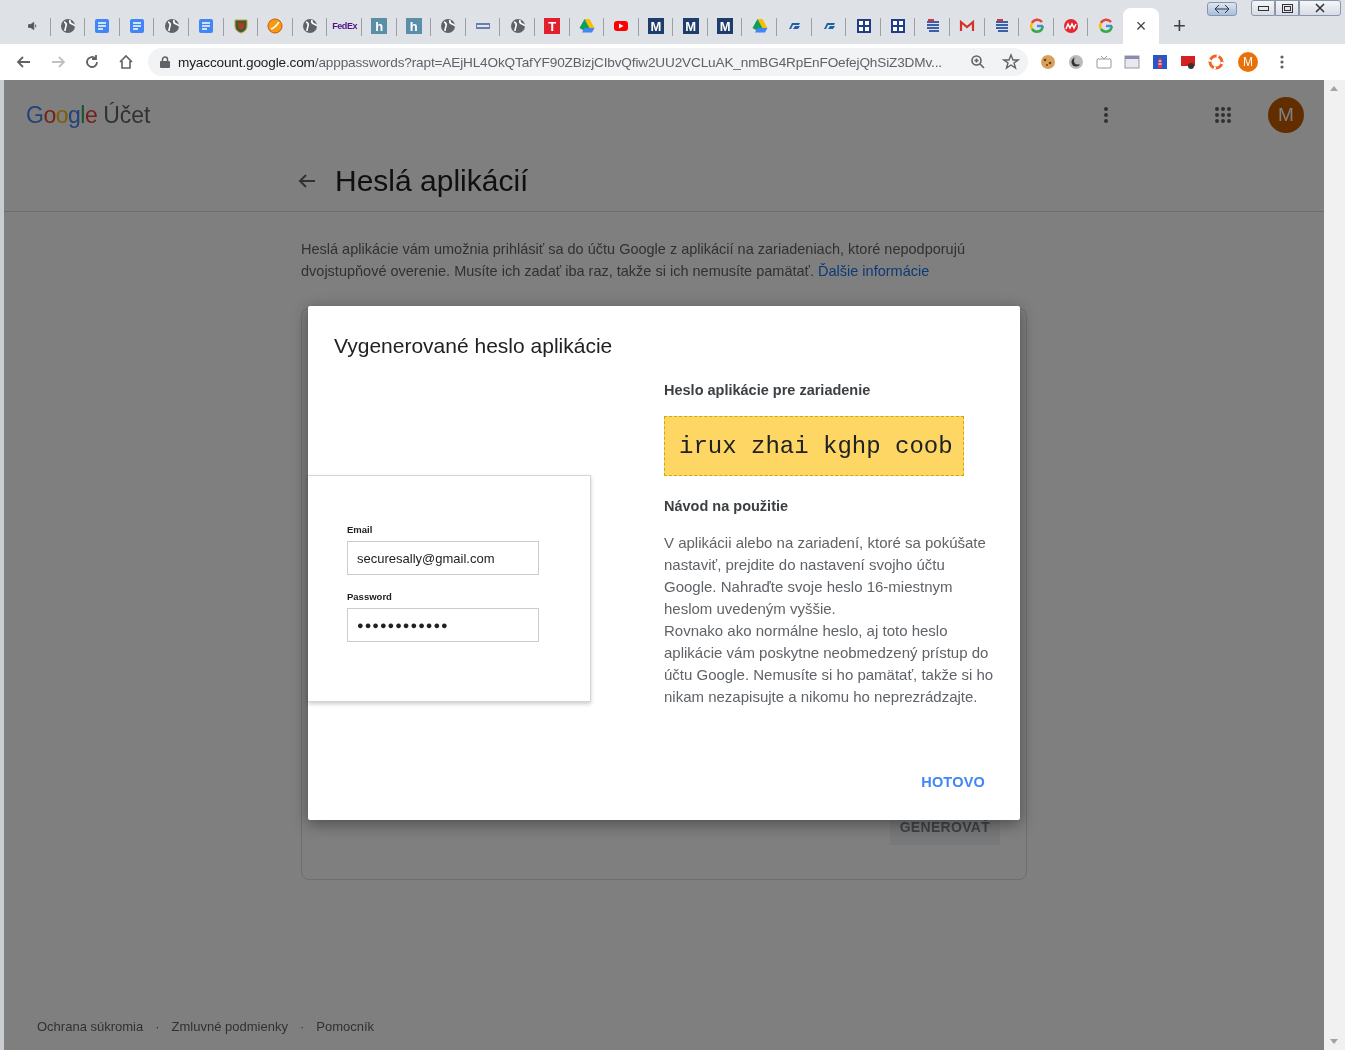  What do you see at coordinates (229, 1026) in the screenshot?
I see `footer-link: Zmluvné podmienky` at bounding box center [229, 1026].